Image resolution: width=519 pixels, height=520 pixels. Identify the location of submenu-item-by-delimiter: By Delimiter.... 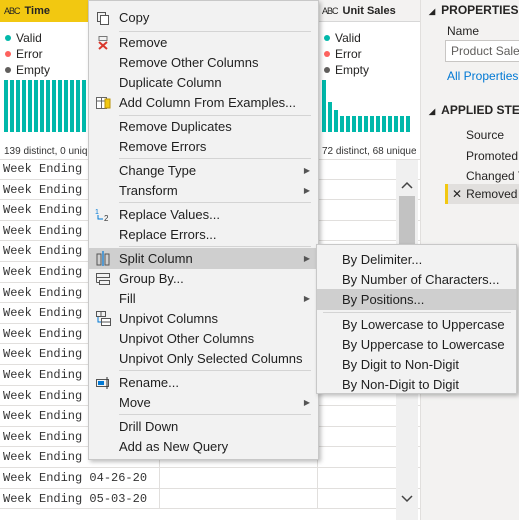
(416, 259).